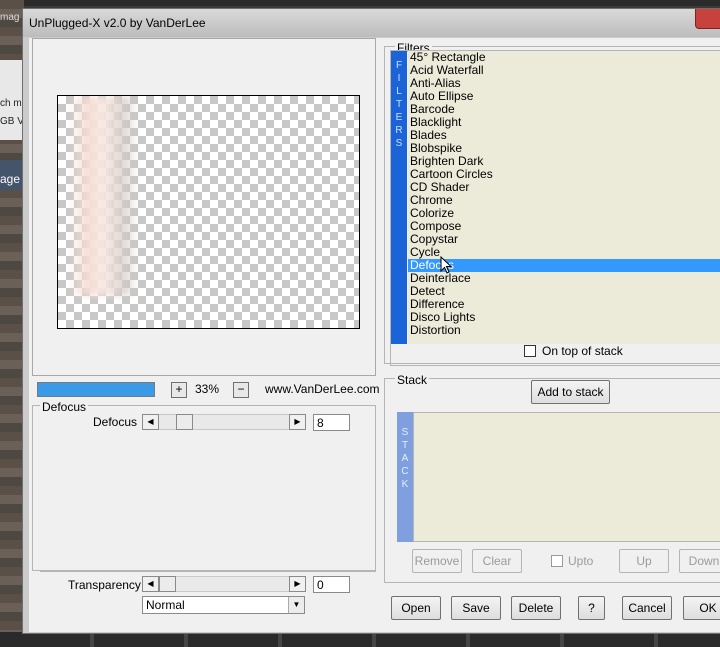 Image resolution: width=720 pixels, height=647 pixels. I want to click on transparency-value-field: 0, so click(331, 584).